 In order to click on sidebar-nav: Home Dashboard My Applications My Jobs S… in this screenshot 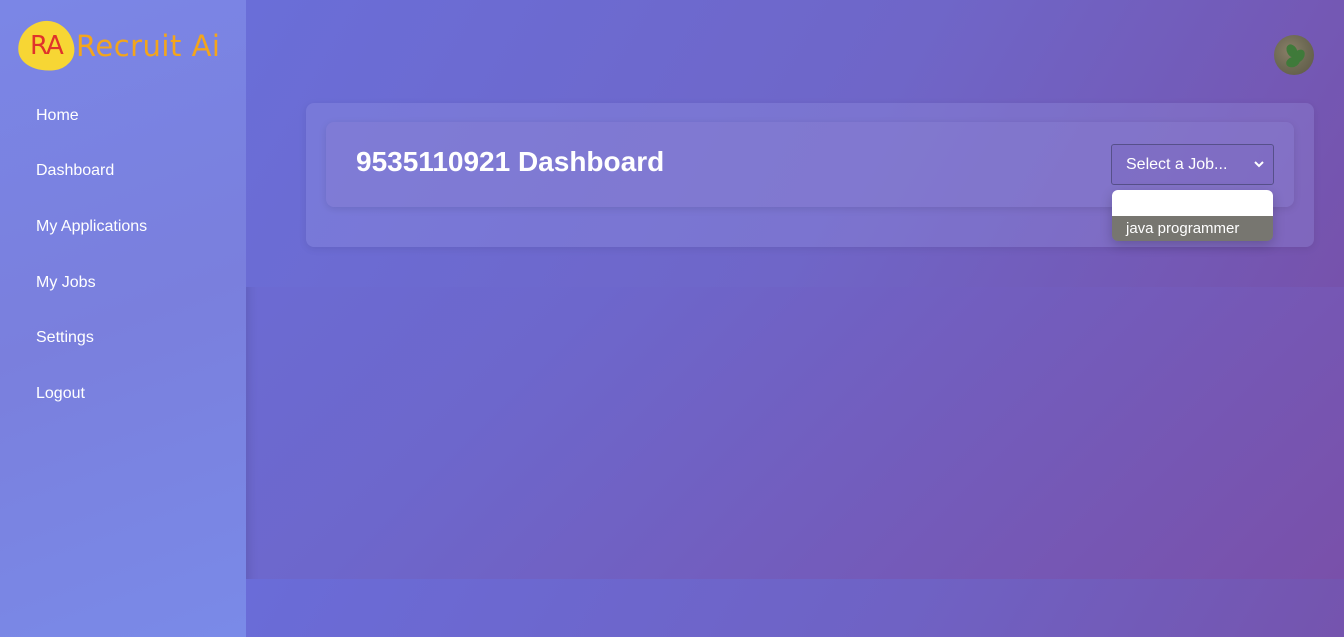, I will do `click(123, 255)`.